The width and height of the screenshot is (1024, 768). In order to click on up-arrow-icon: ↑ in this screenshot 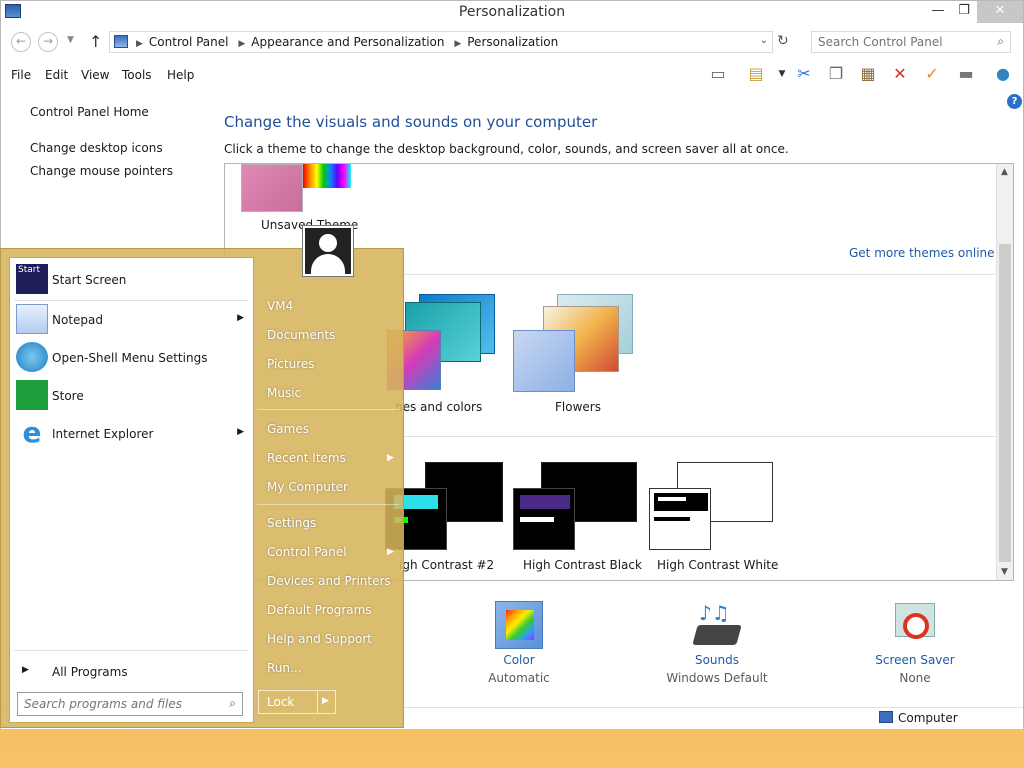, I will do `click(95, 41)`.